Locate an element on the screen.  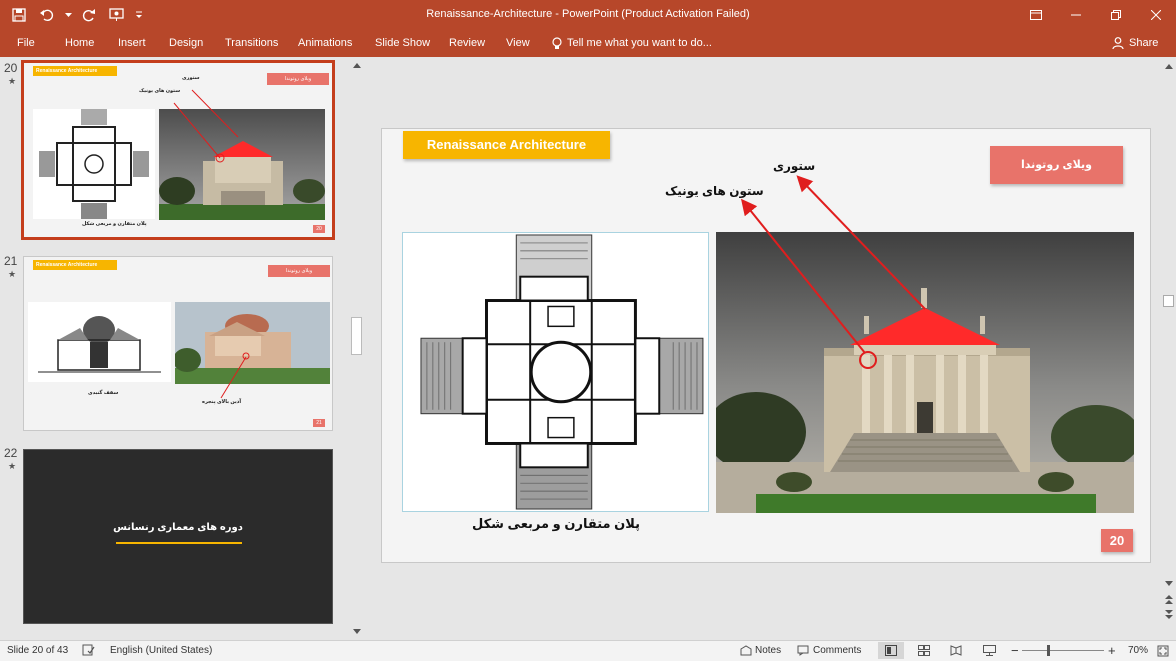
pediment-arrow is located at coordinates (861, 242).